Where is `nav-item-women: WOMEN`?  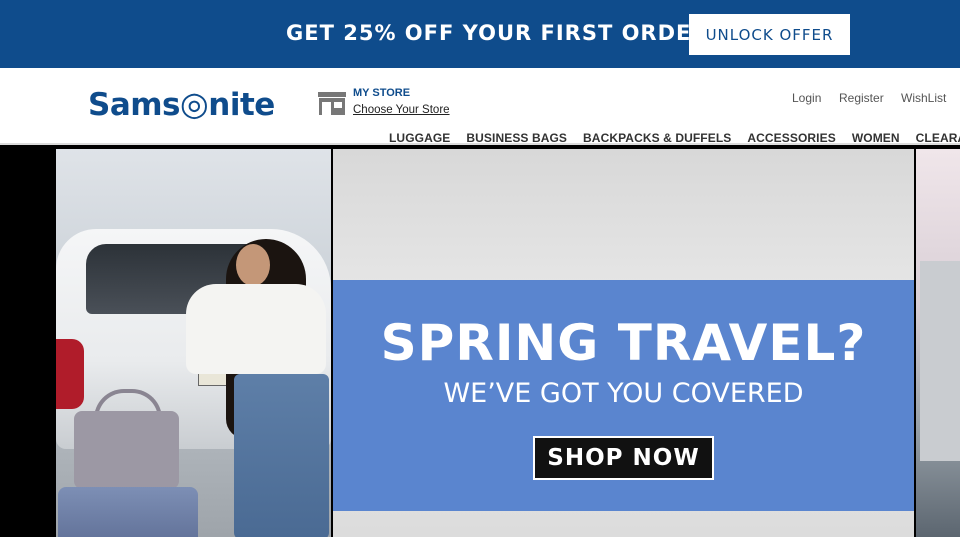 nav-item-women: WOMEN is located at coordinates (876, 137).